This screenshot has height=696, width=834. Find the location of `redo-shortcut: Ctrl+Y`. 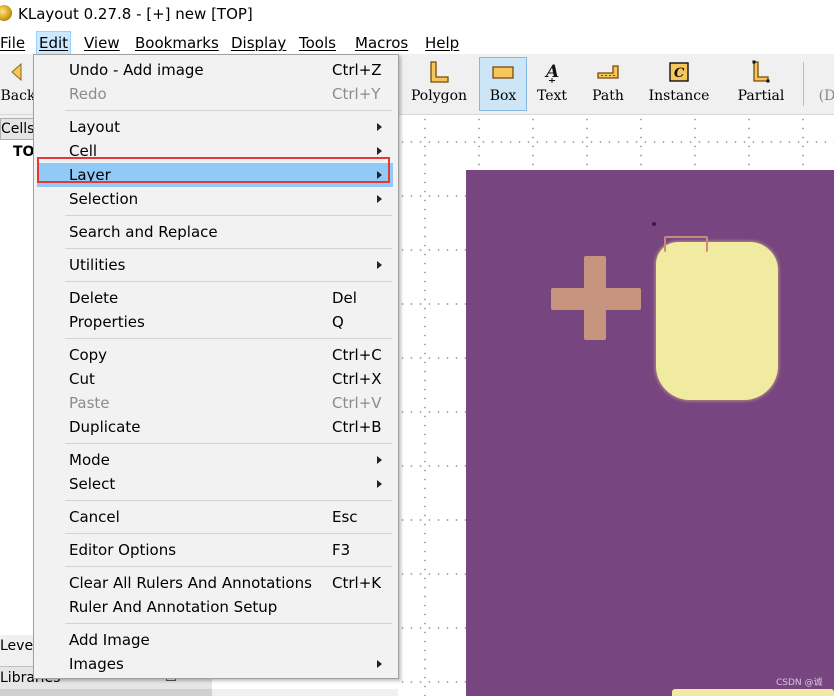

redo-shortcut: Ctrl+Y is located at coordinates (356, 94).